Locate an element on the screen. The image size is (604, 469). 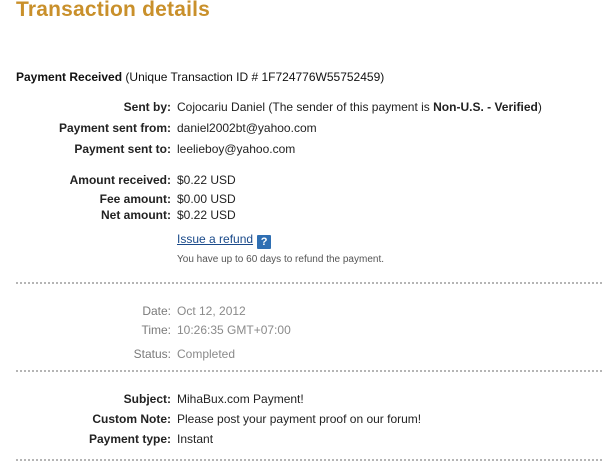
fee-amount-row: Fee amount: $0.00 USD is located at coordinates (302, 199).